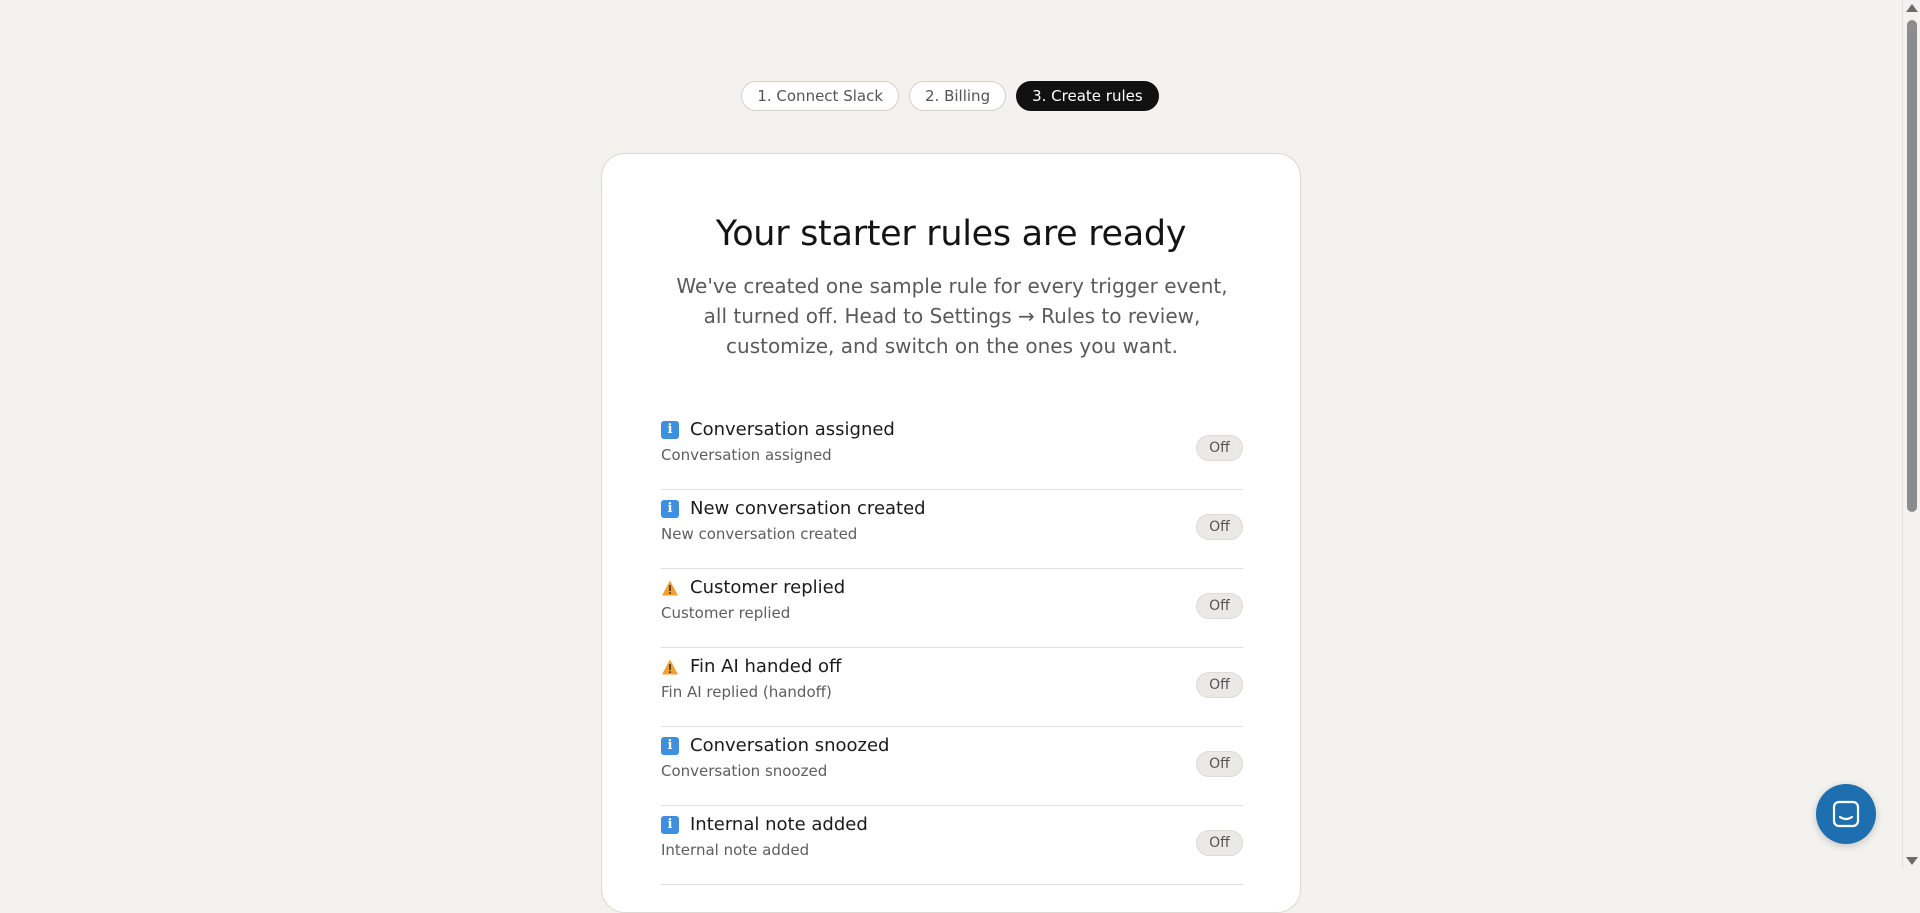 This screenshot has height=913, width=1920. I want to click on step-billing: 2. Billing, so click(958, 96).